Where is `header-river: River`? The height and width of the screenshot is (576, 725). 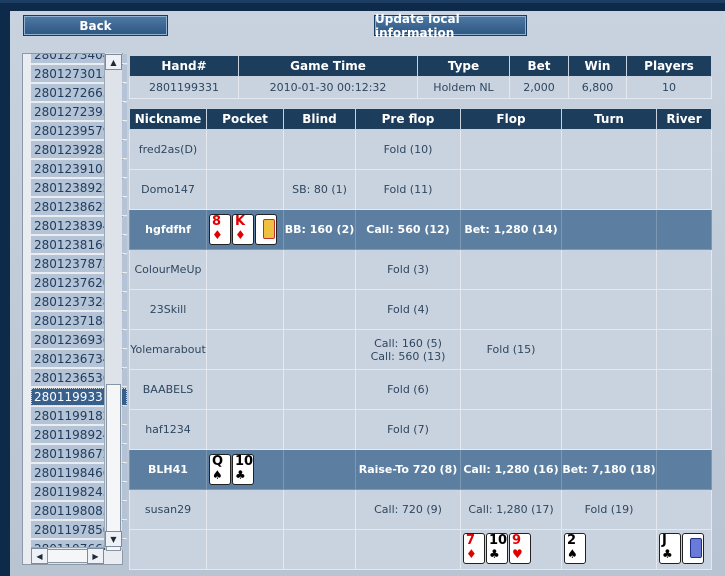
header-river: River is located at coordinates (684, 119).